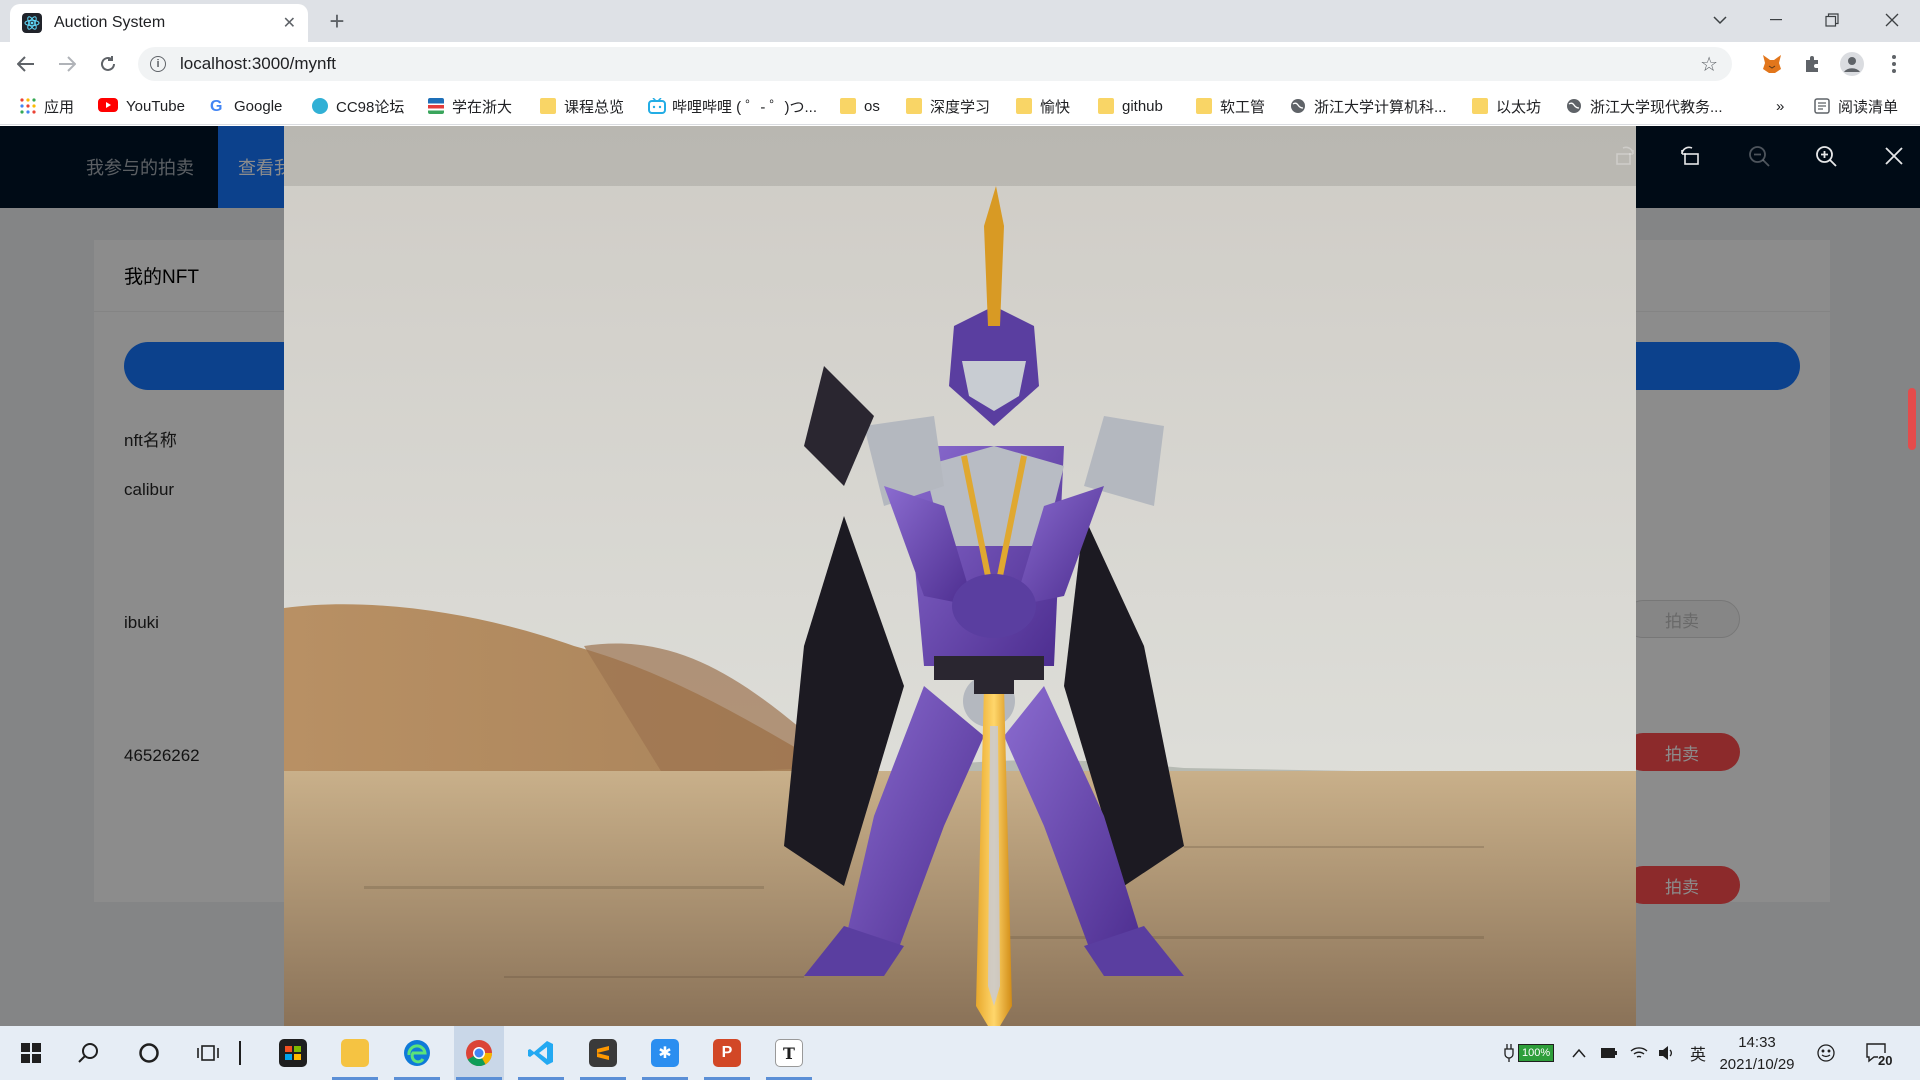 The width and height of the screenshot is (1920, 1080). Describe the element at coordinates (417, 1053) in the screenshot. I see `edge-icon` at that location.